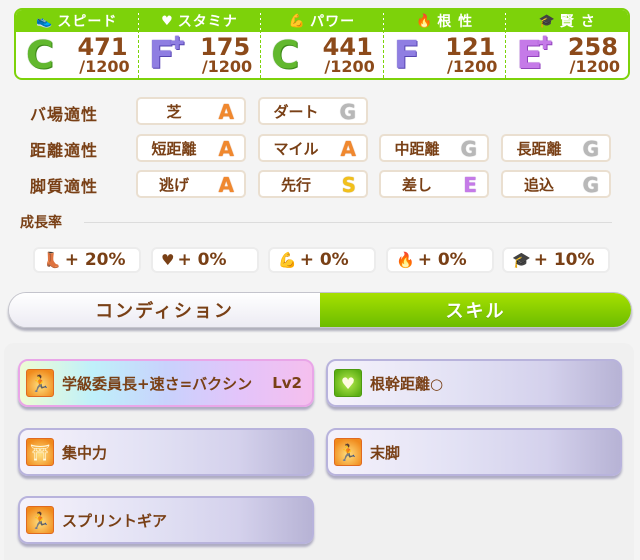 The image size is (640, 560). I want to click on stat-power: 💪 パワー C 441 /1200, so click(322, 44).